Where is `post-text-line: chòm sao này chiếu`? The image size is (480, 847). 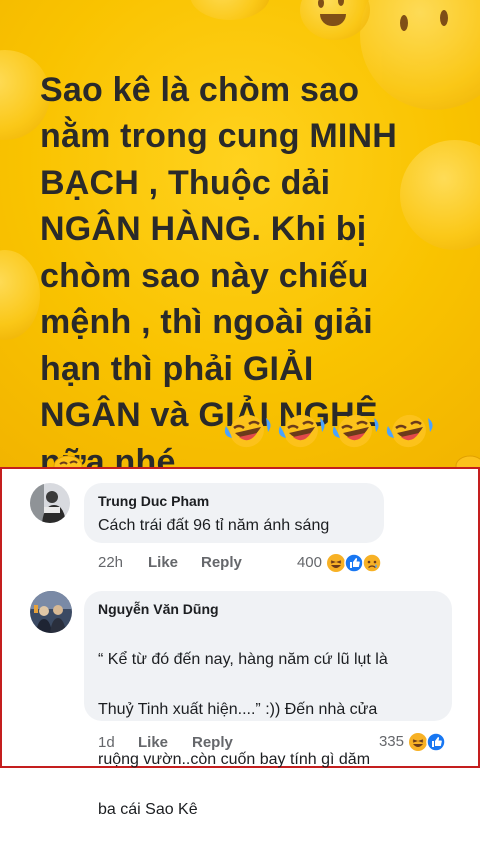 post-text-line: chòm sao này chiếu is located at coordinates (204, 275).